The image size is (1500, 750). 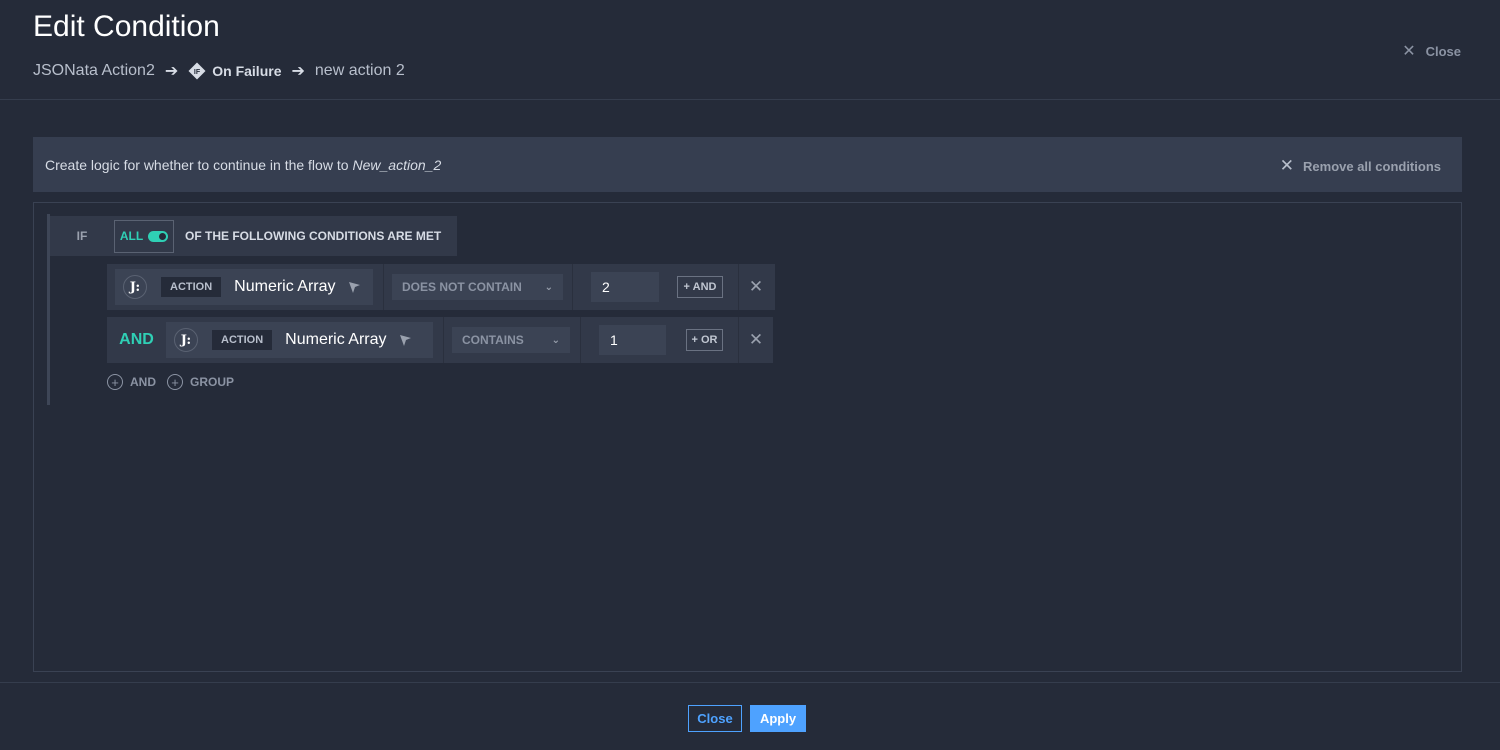 What do you see at coordinates (704, 340) in the screenshot?
I see `add-or-button: + OR` at bounding box center [704, 340].